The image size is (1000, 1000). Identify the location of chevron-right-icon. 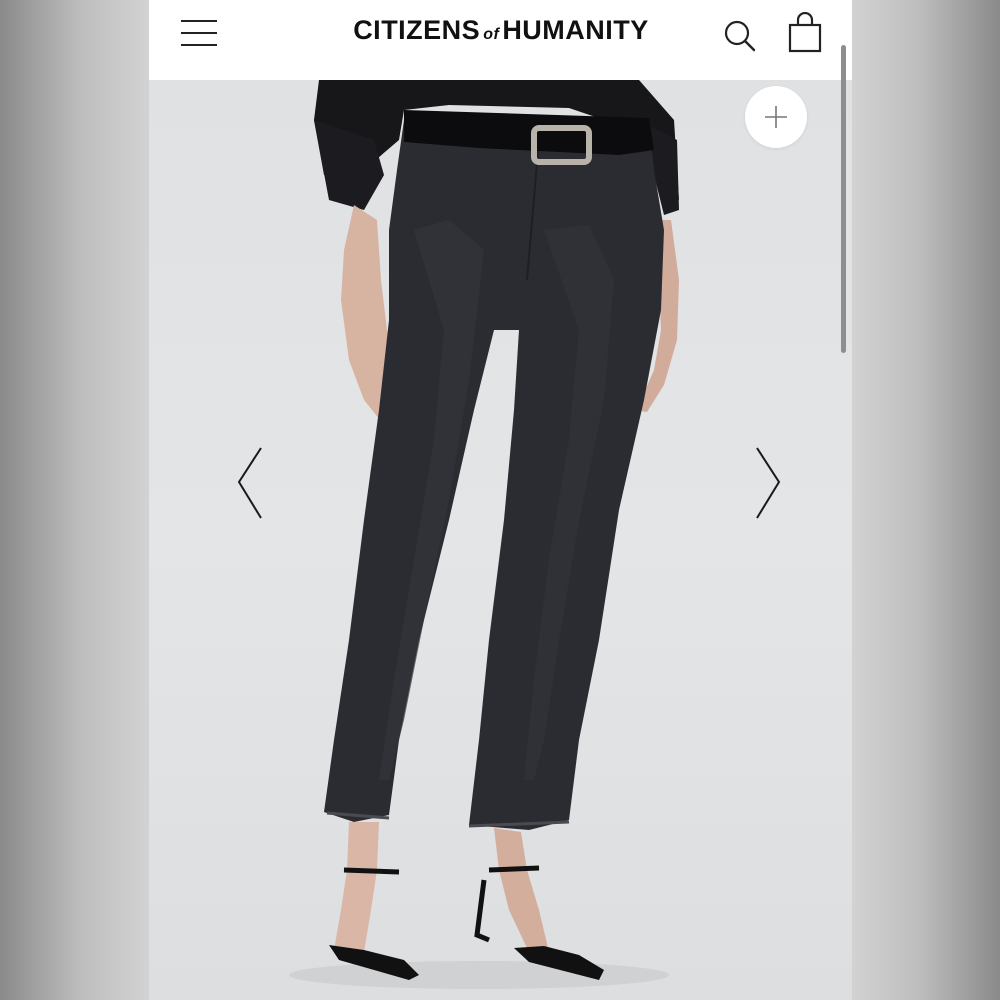
(768, 483).